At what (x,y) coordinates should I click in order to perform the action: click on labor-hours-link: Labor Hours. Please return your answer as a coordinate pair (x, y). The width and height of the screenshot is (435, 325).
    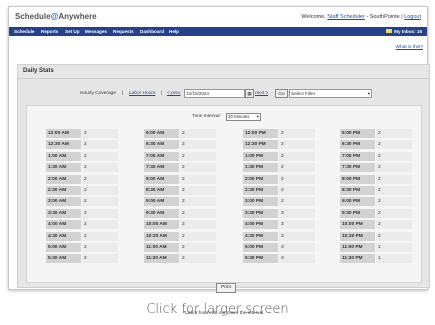
    Looking at the image, I should click on (142, 93).